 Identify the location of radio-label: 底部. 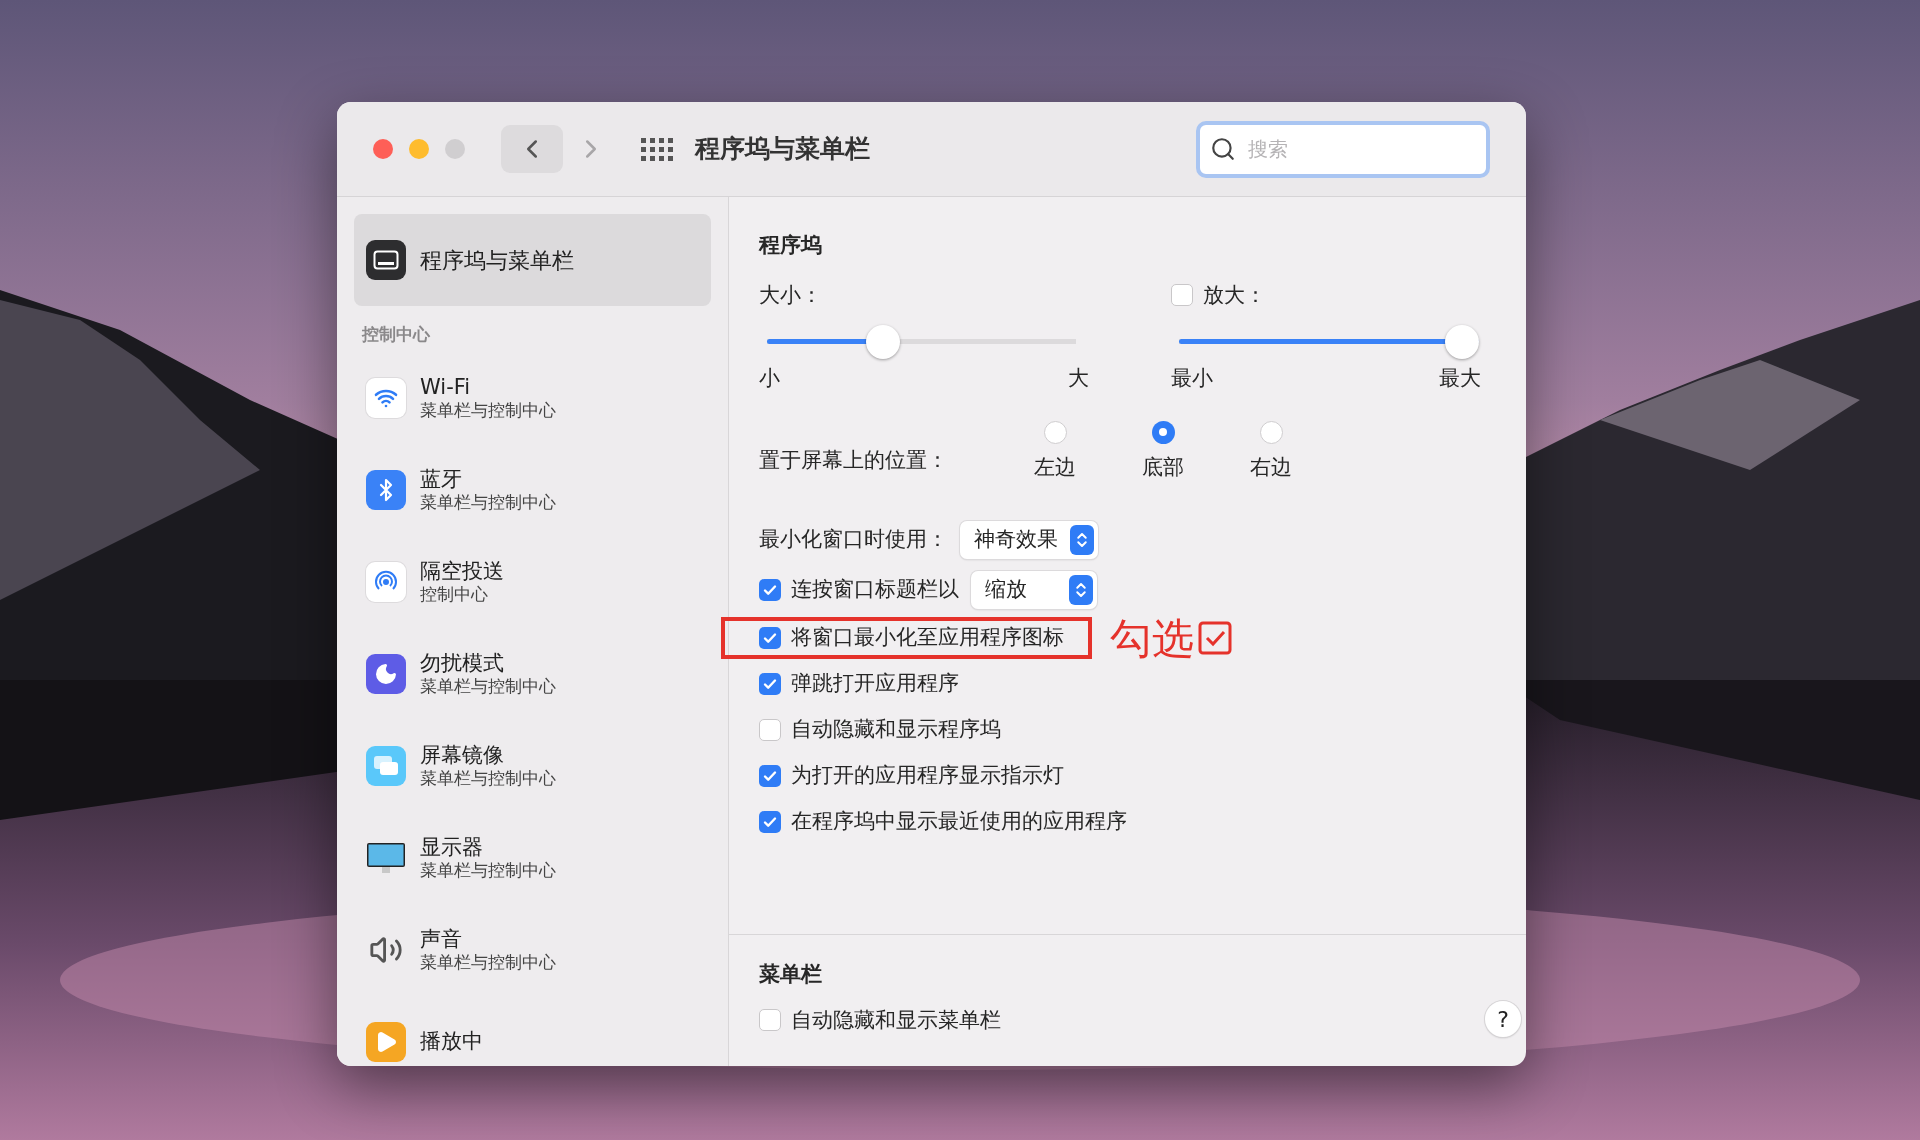
(1163, 467).